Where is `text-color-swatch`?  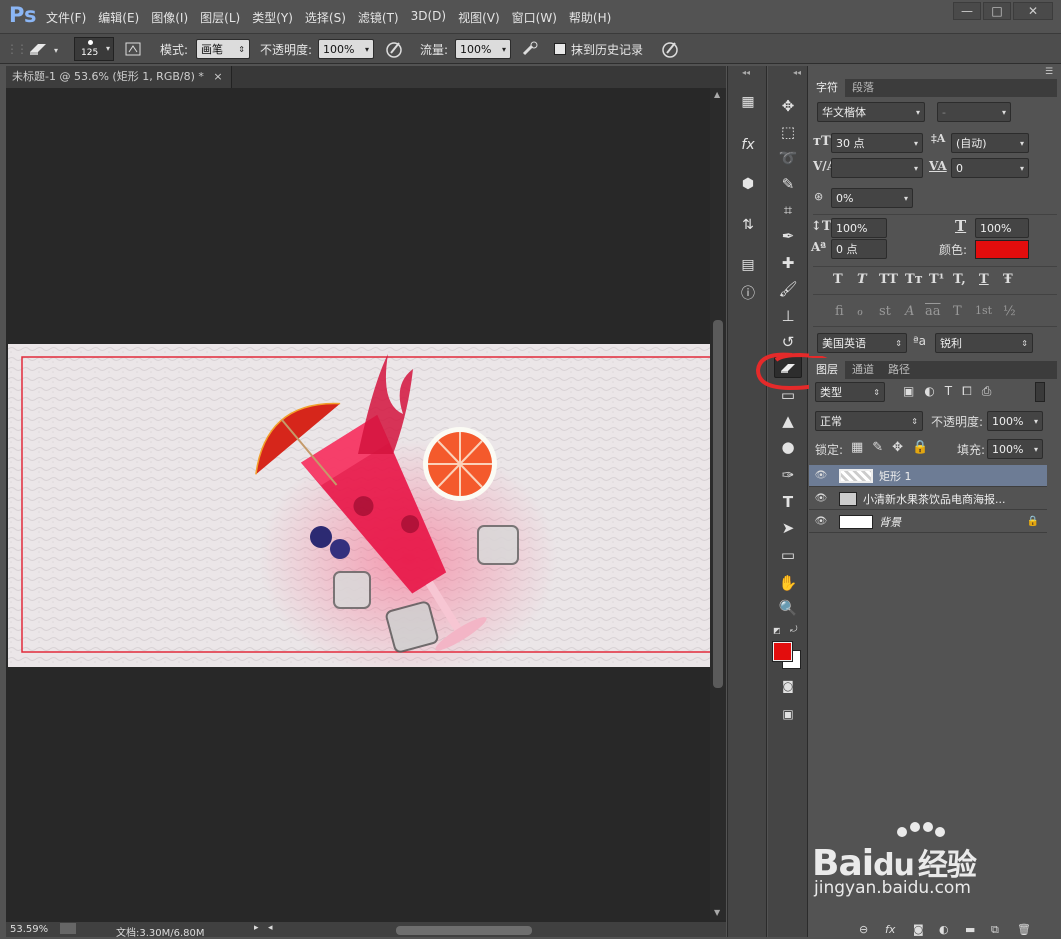
text-color-swatch is located at coordinates (1002, 249).